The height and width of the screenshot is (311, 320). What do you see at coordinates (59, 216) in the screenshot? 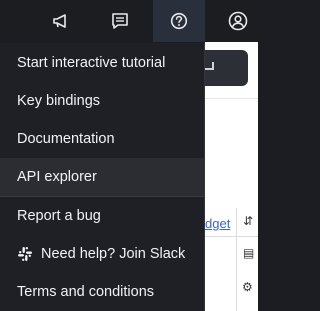
I see `menu-item-label: Report a bug` at bounding box center [59, 216].